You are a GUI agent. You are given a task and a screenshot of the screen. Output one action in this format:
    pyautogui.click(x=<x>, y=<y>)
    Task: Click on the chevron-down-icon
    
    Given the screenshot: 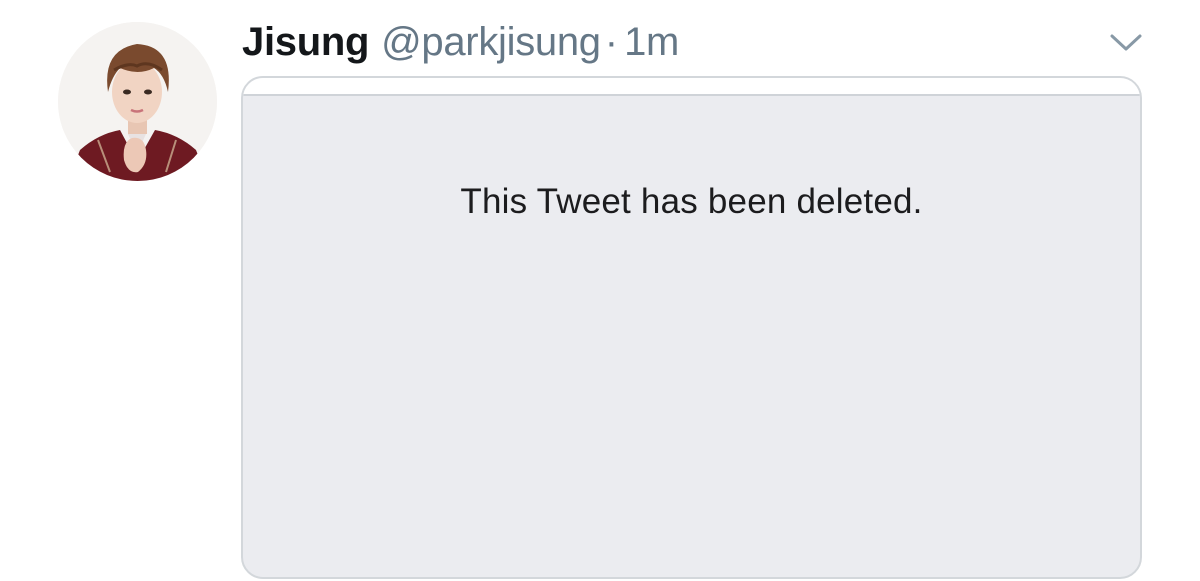 What is the action you would take?
    pyautogui.click(x=1126, y=42)
    